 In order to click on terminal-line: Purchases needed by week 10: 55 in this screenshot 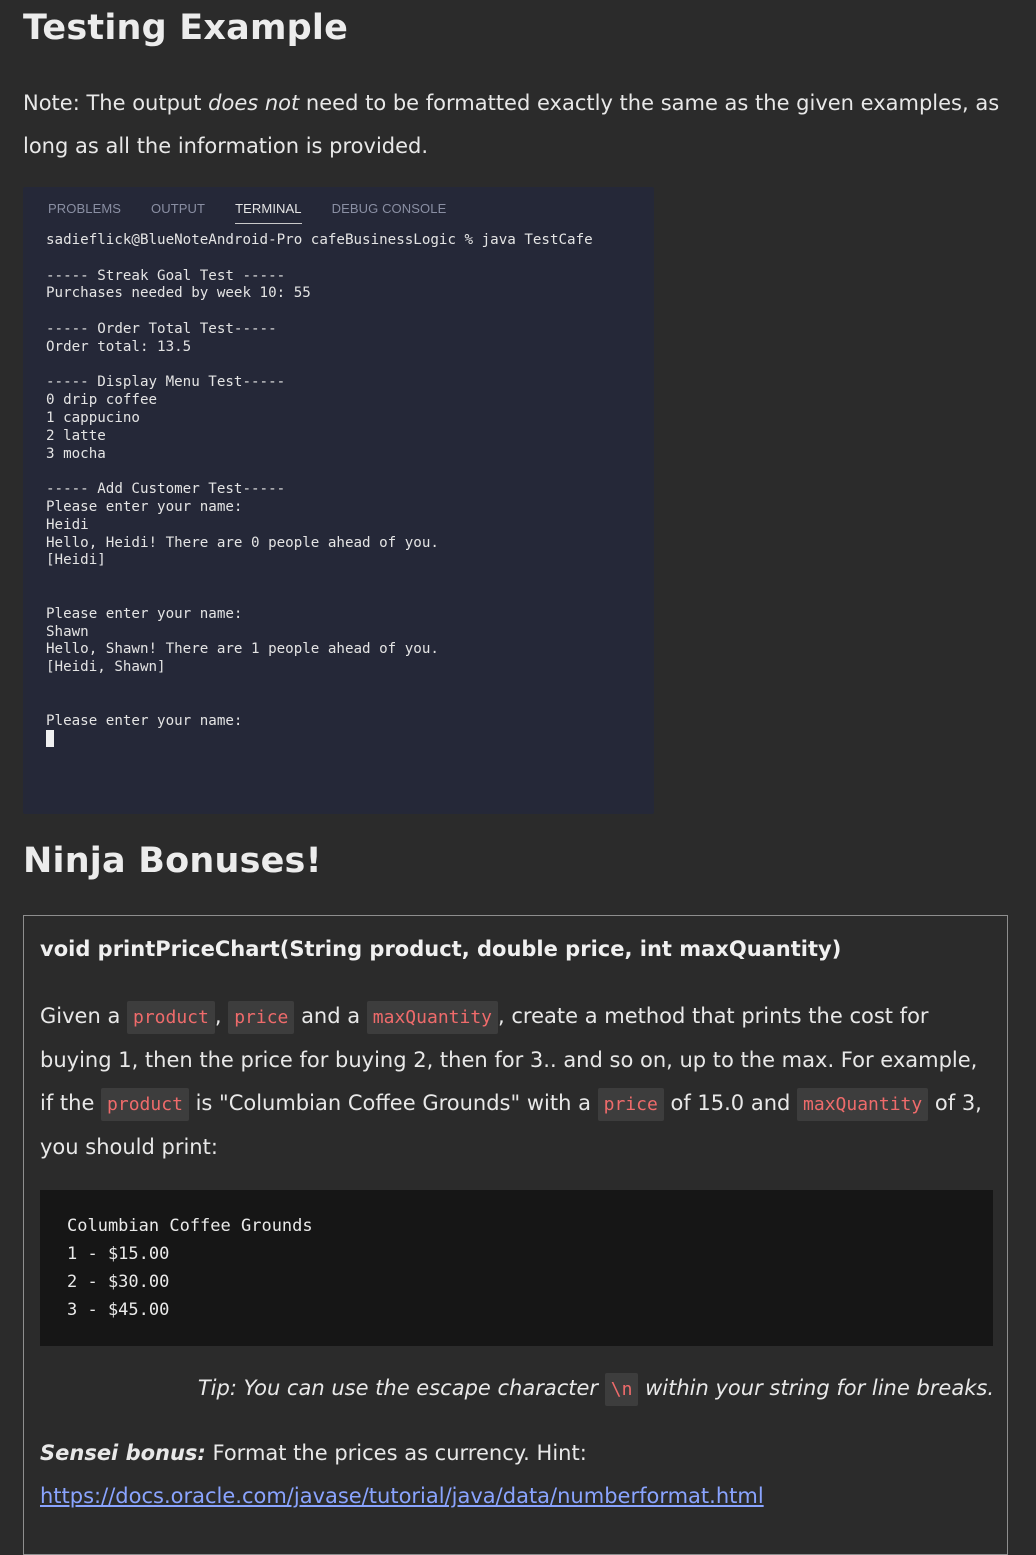, I will do `click(178, 293)`.